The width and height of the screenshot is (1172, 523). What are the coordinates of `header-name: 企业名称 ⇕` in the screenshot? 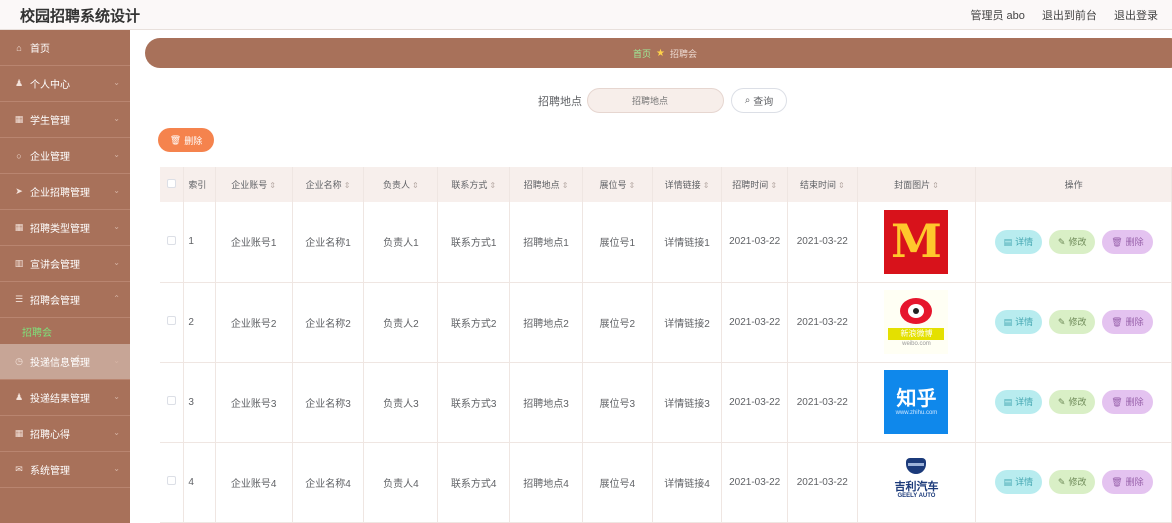 It's located at (328, 184).